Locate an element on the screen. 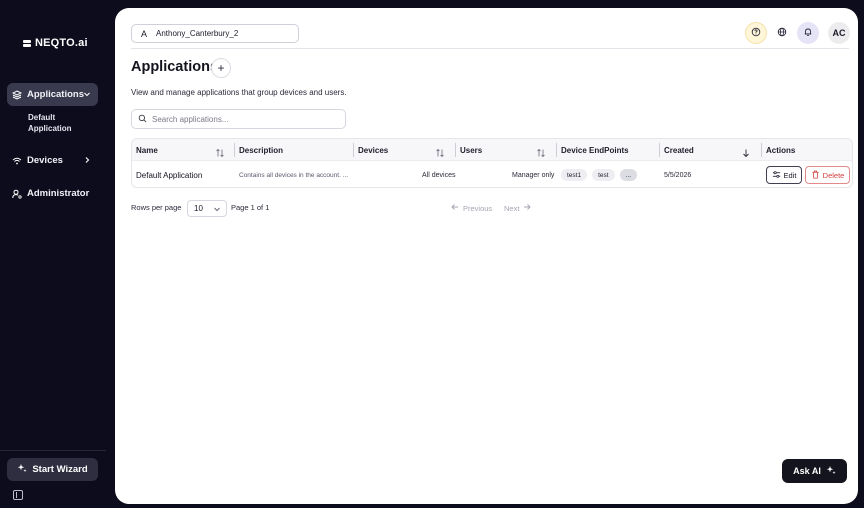 This screenshot has width=864, height=508. ask-ai-label: Ask AI is located at coordinates (807, 471).